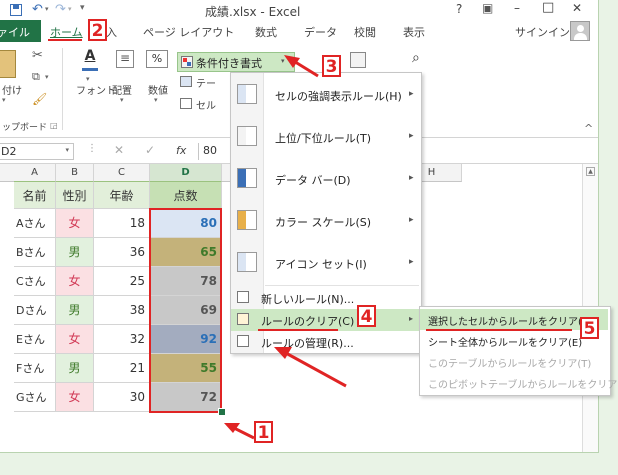 This screenshot has width=618, height=475. Describe the element at coordinates (232, 428) in the screenshot. I see `arrow-1-head` at that location.